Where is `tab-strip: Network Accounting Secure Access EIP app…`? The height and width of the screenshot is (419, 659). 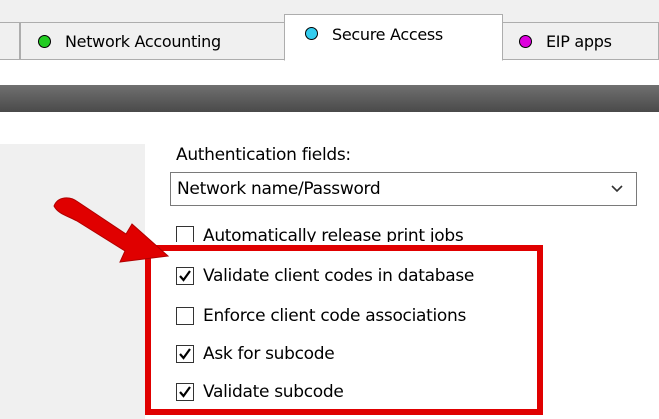 tab-strip: Network Accounting Secure Access EIP app… is located at coordinates (329, 30).